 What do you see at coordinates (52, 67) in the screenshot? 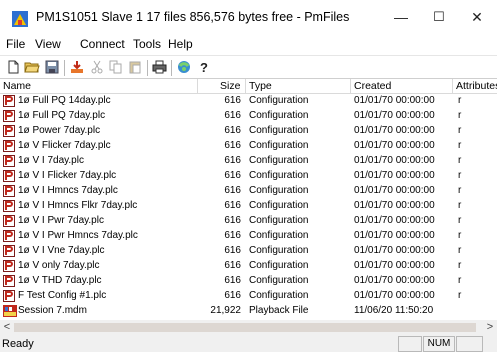
I see `save-icon` at bounding box center [52, 67].